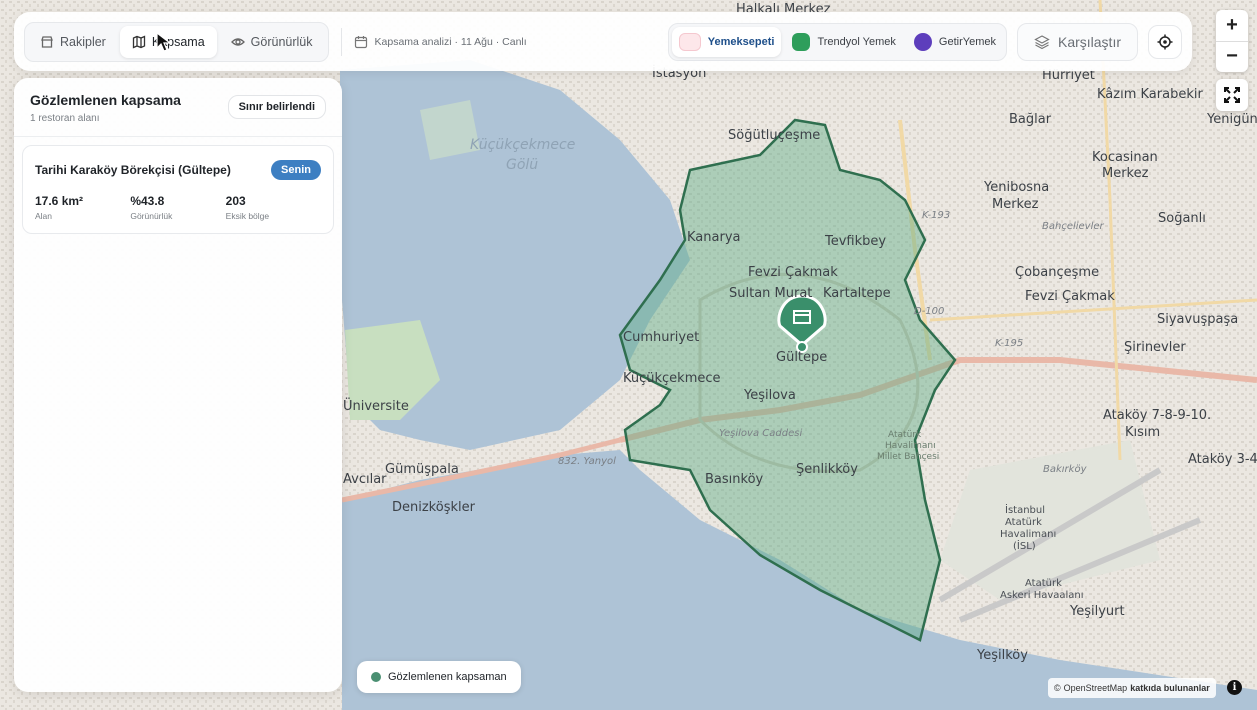  Describe the element at coordinates (856, 241) in the screenshot. I see `map-label-tevfikbey: Tevfikbey` at that location.